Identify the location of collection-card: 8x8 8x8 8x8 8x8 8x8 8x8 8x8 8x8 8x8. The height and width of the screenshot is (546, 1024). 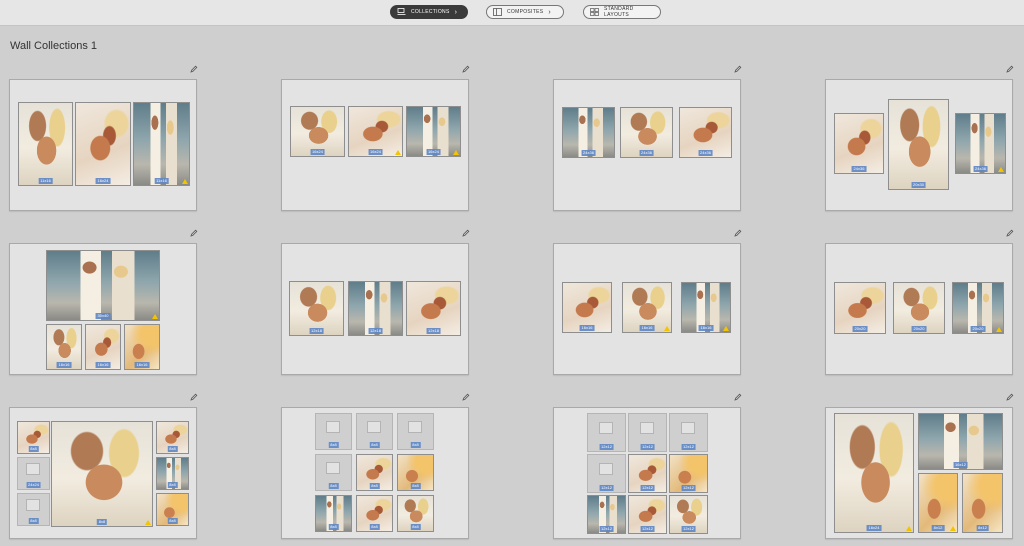
(375, 473).